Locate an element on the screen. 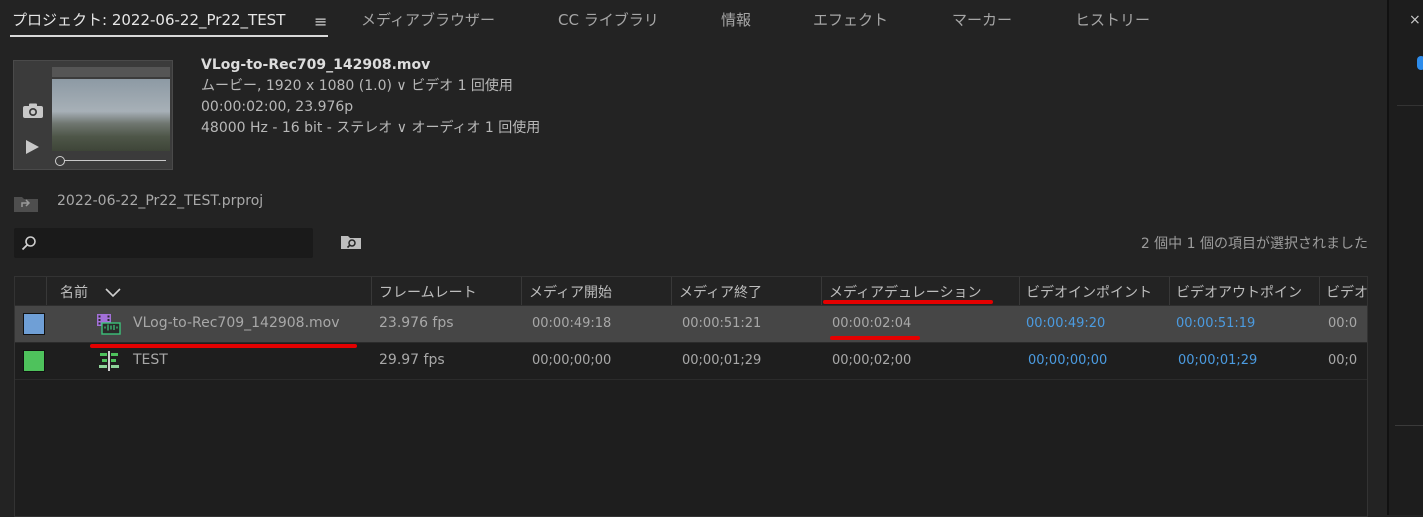 Image resolution: width=1423 pixels, height=517 pixels. tab-project: プロジェクト: 2022-06-22_Pr22_TEST is located at coordinates (148, 19).